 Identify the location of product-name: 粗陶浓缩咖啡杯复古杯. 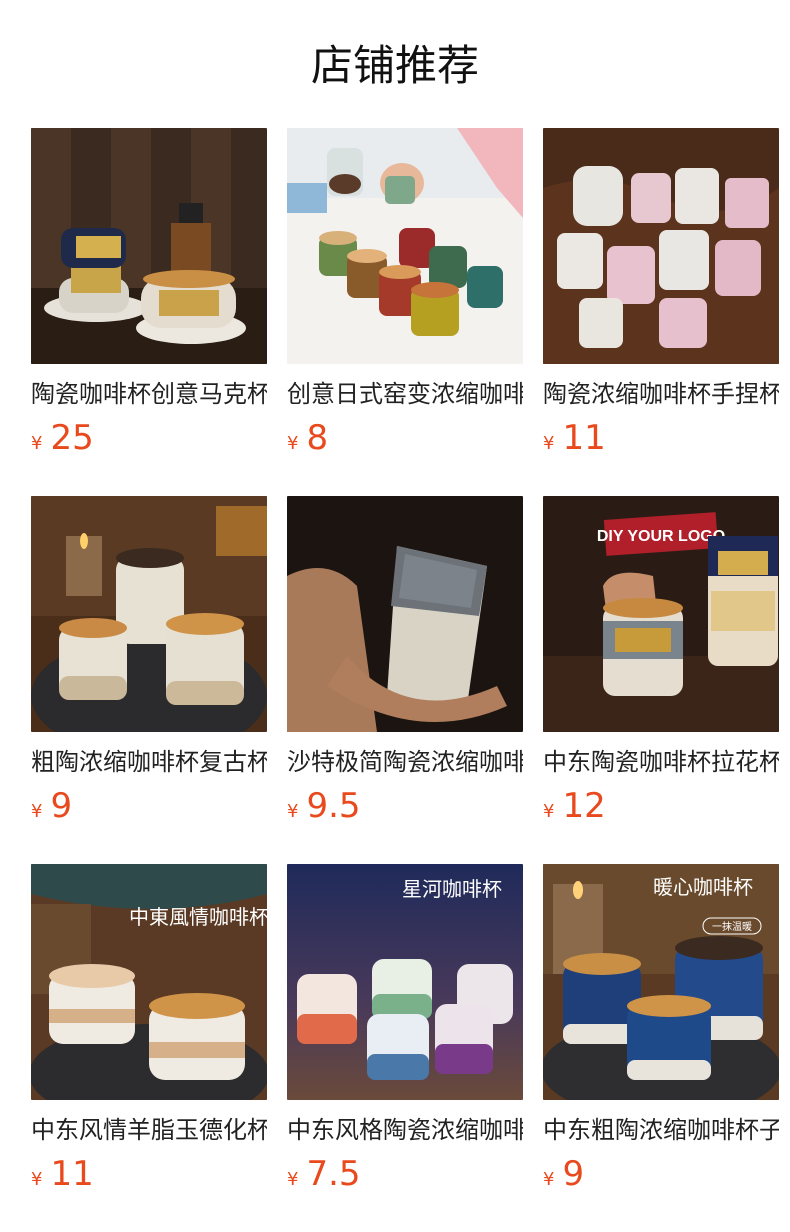
(149, 762).